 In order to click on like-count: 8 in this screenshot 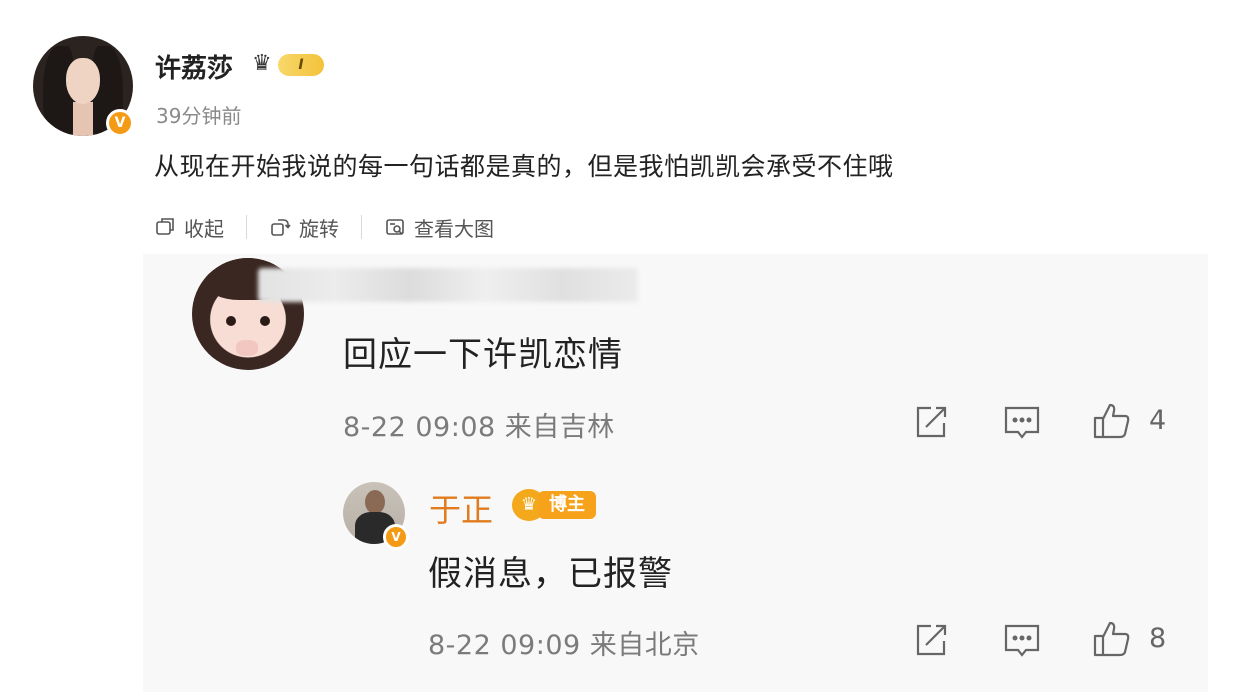, I will do `click(1158, 638)`.